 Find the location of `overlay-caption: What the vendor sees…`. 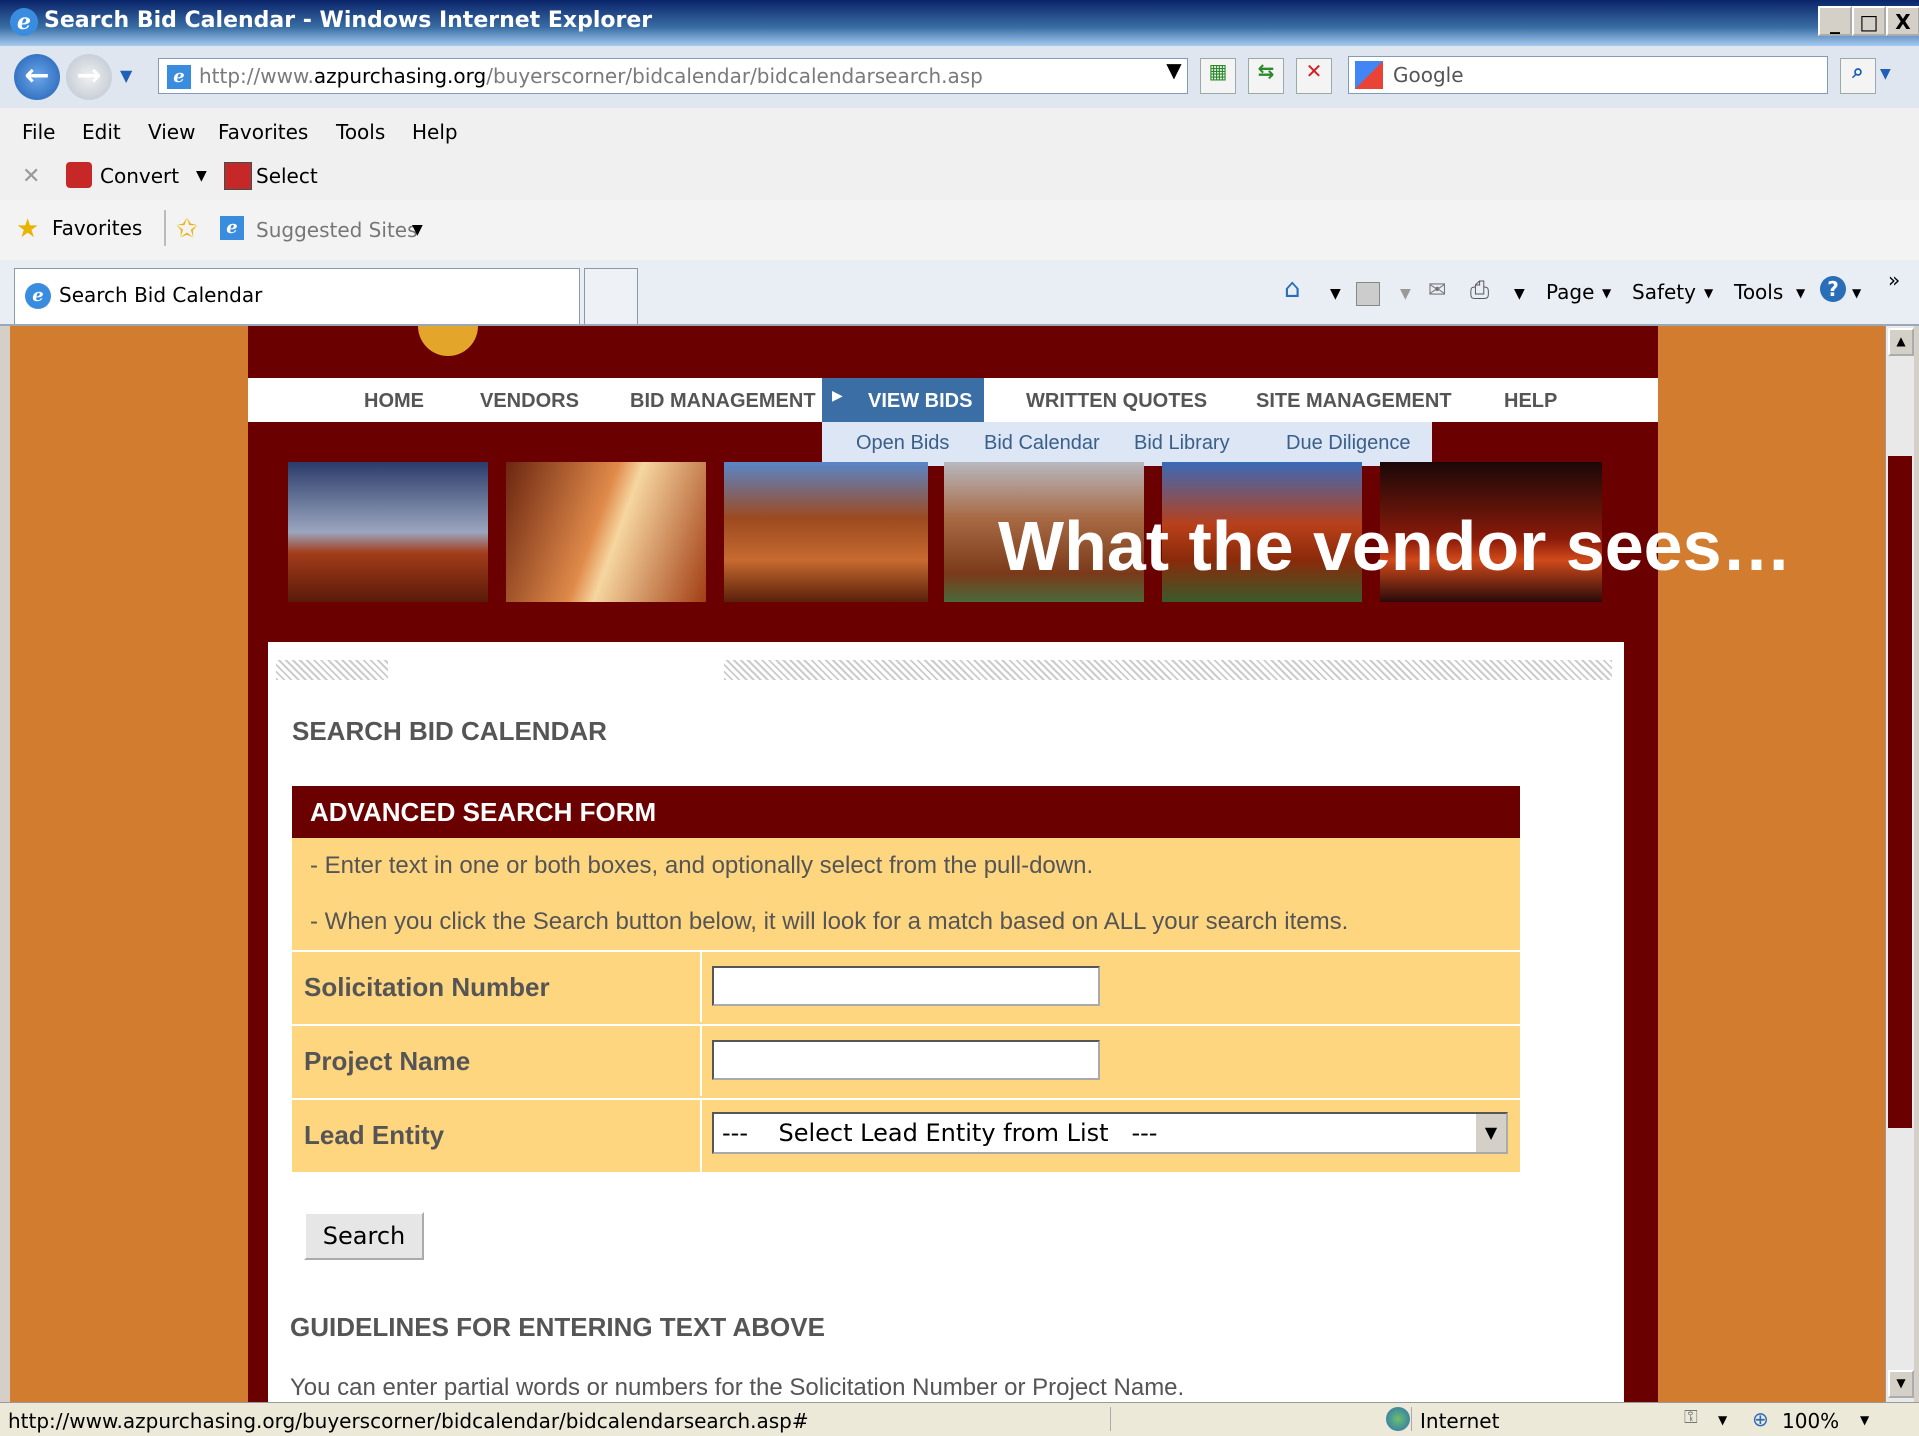

overlay-caption: What the vendor sees… is located at coordinates (1395, 546).